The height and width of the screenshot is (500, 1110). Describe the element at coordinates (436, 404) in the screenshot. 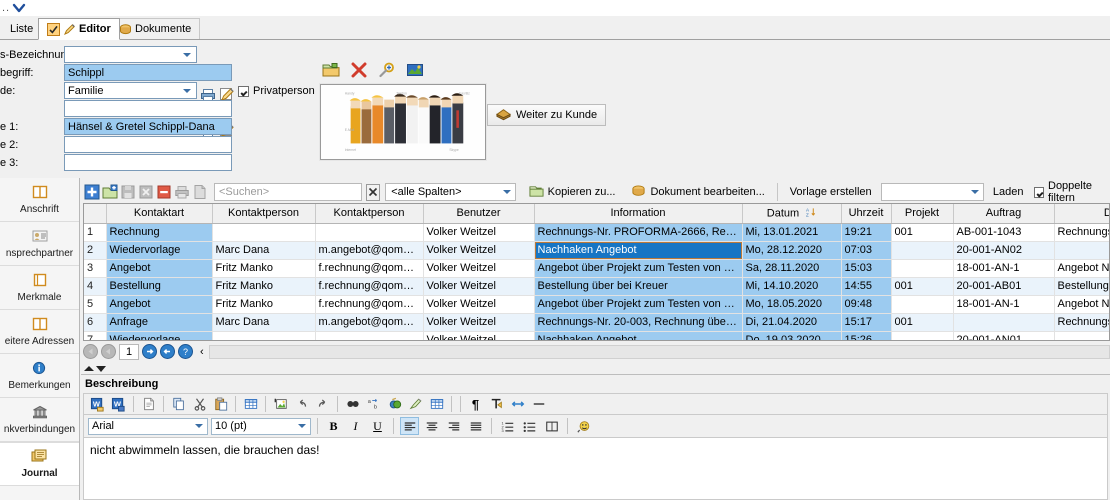

I see `grid-icon` at that location.